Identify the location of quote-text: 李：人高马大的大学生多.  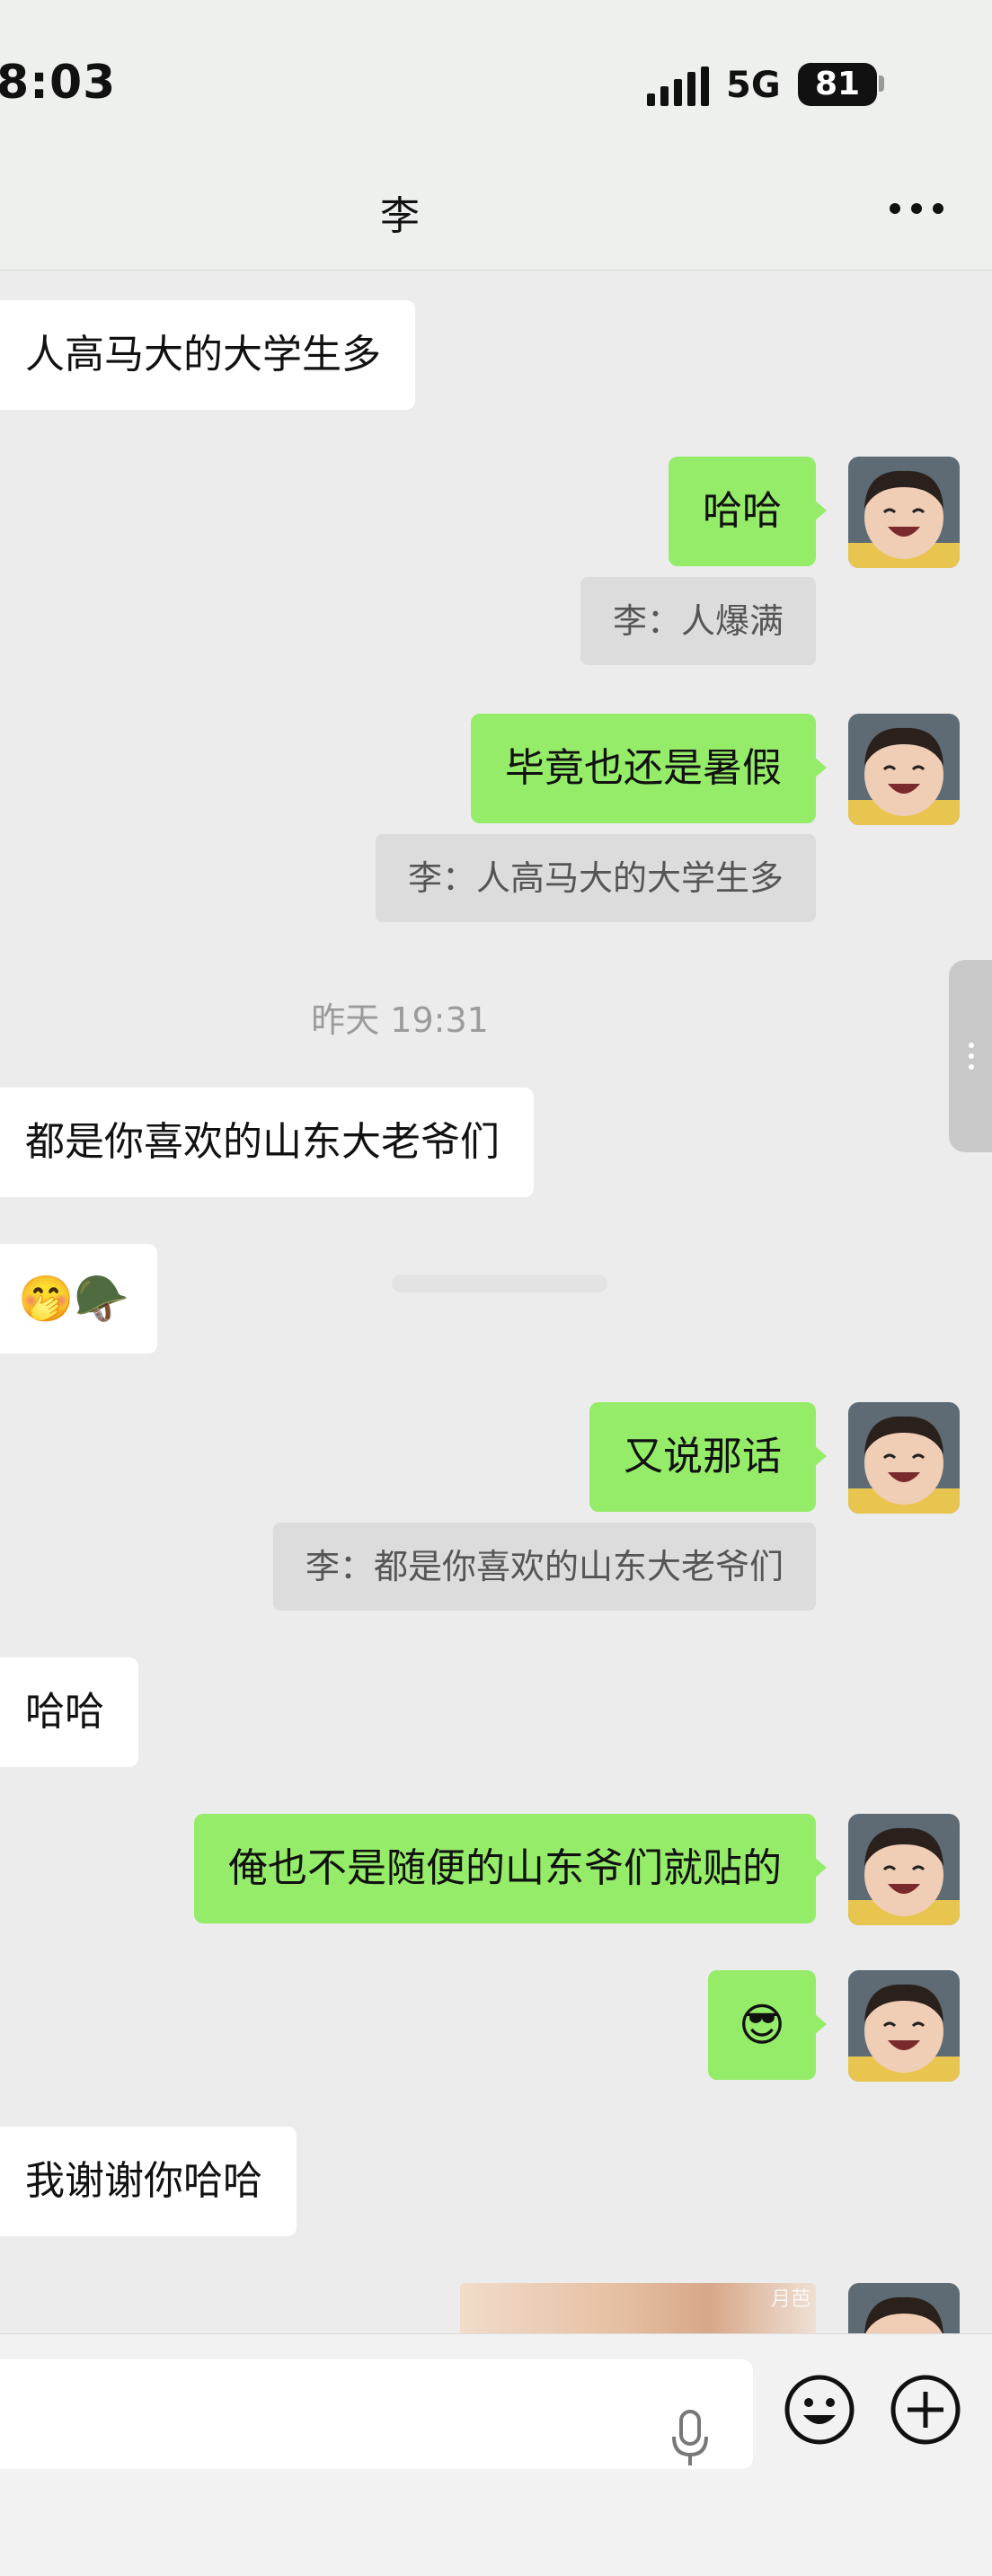
(595, 878).